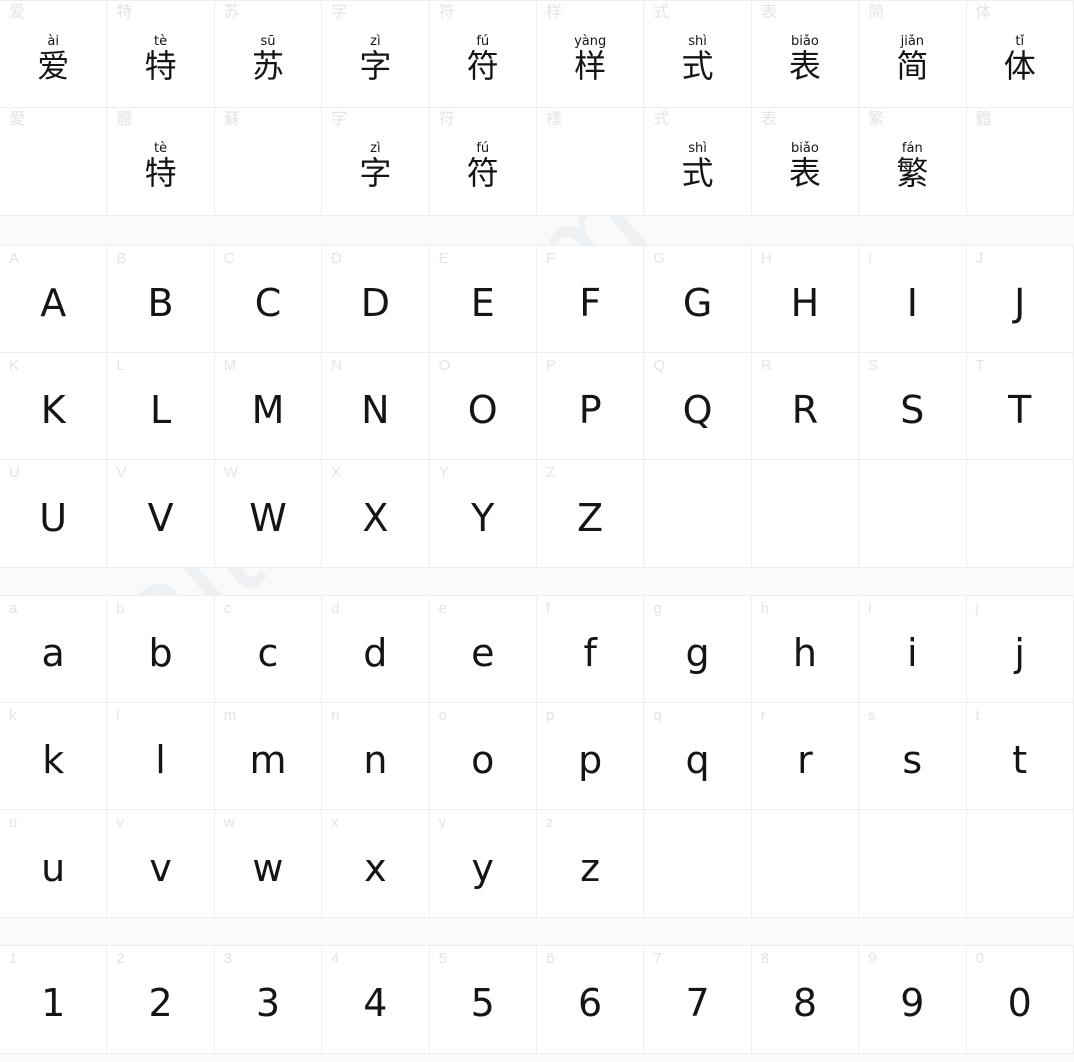 The width and height of the screenshot is (1074, 1062). I want to click on glyph-cell-5: 55, so click(483, 999).